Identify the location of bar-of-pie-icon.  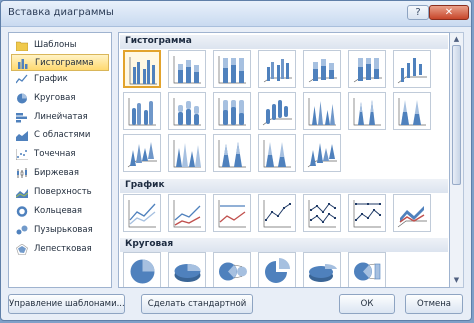
(367, 271).